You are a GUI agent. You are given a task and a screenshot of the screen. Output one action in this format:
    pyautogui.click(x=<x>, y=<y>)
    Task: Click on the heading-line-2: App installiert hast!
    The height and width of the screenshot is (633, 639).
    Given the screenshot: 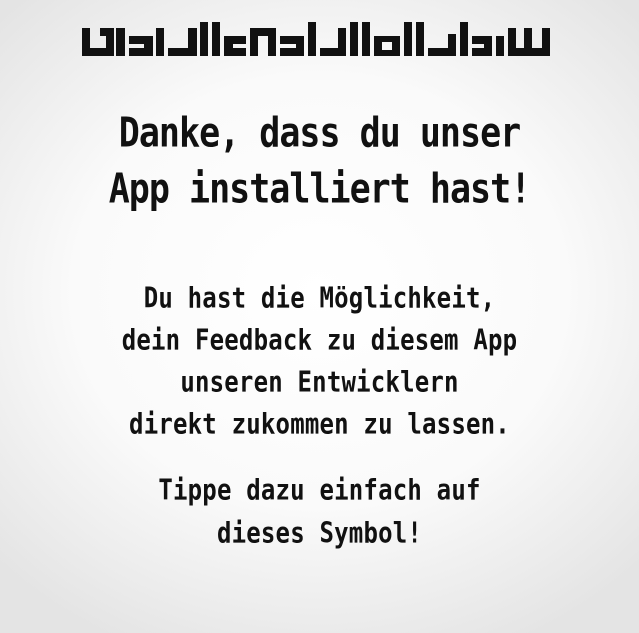 What is the action you would take?
    pyautogui.click(x=320, y=189)
    